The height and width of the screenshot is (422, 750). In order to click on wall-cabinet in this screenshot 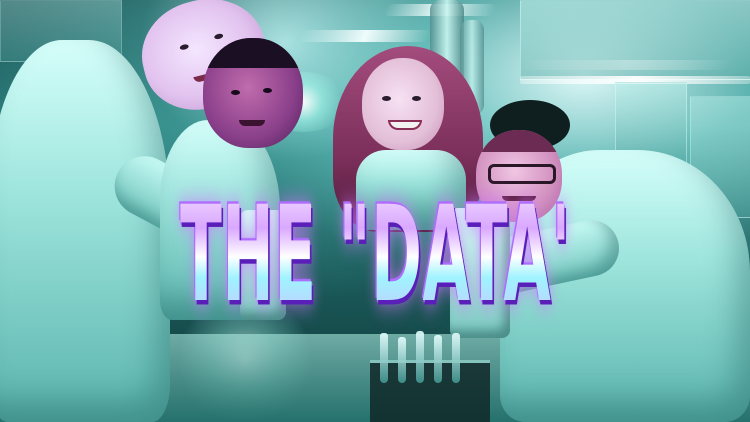, I will do `click(635, 40)`.